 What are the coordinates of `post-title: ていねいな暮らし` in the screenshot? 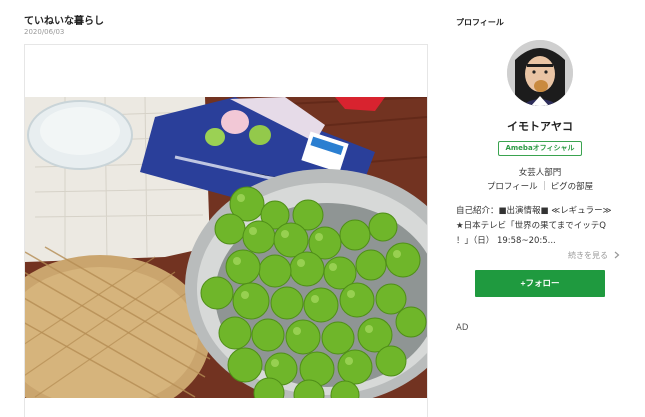 It's located at (64, 19).